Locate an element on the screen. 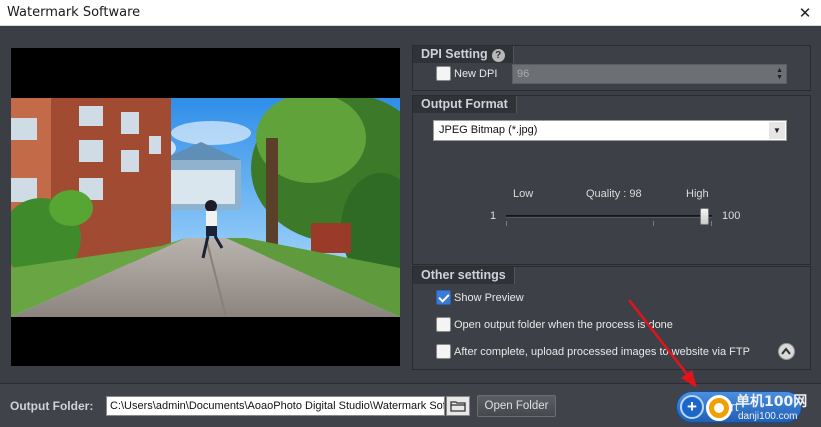 The image size is (821, 427). chevron-down-icon: ▼ is located at coordinates (777, 130).